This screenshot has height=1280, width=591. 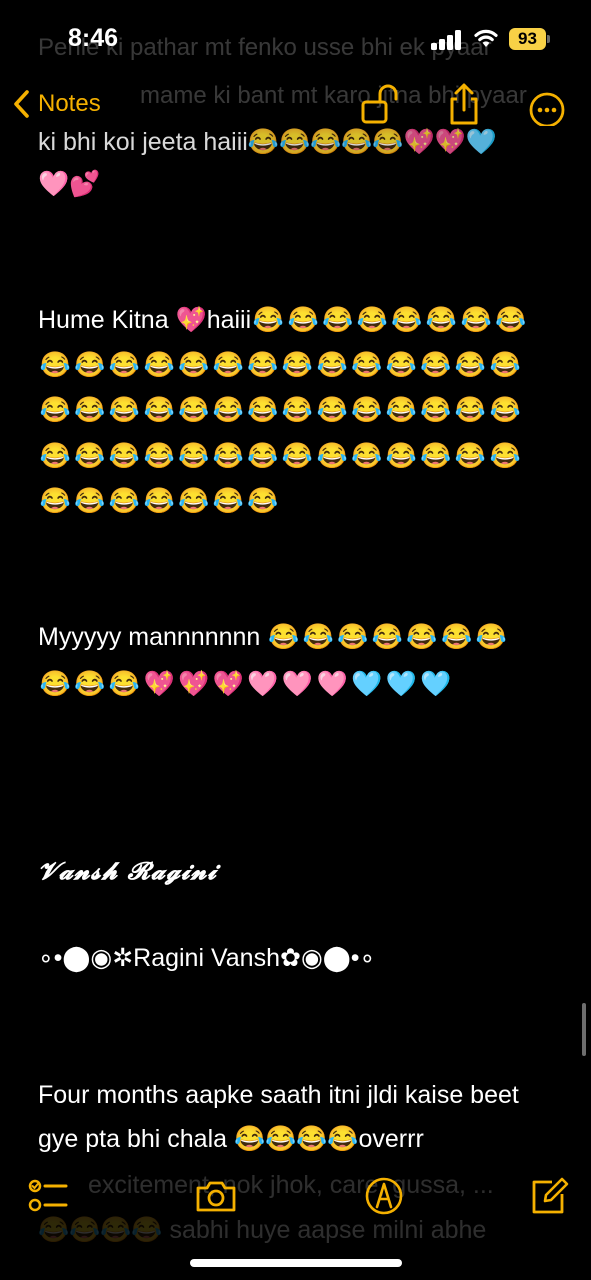 I want to click on status-time: 8:46, so click(x=93, y=38).